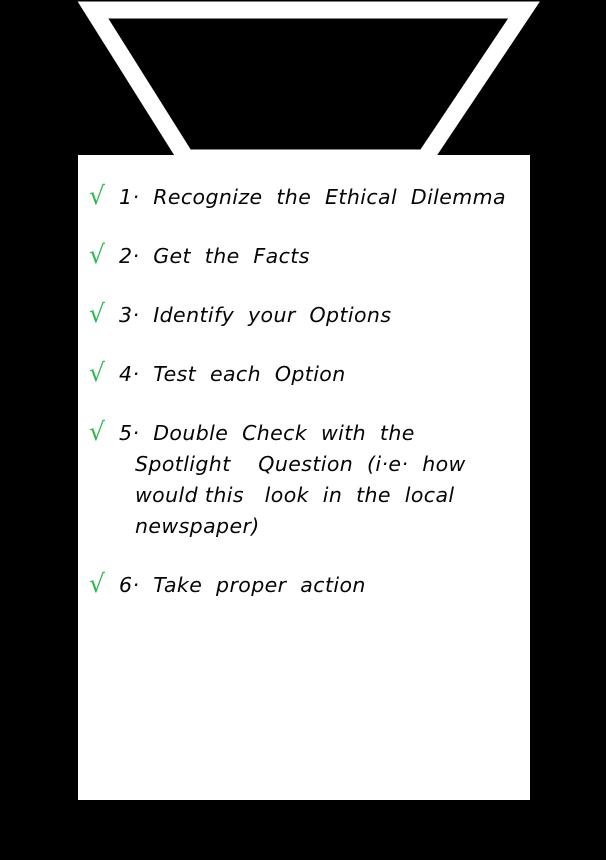  I want to click on list-item: √ 1· Recognize the Ethical Dilemma, so click(304, 197).